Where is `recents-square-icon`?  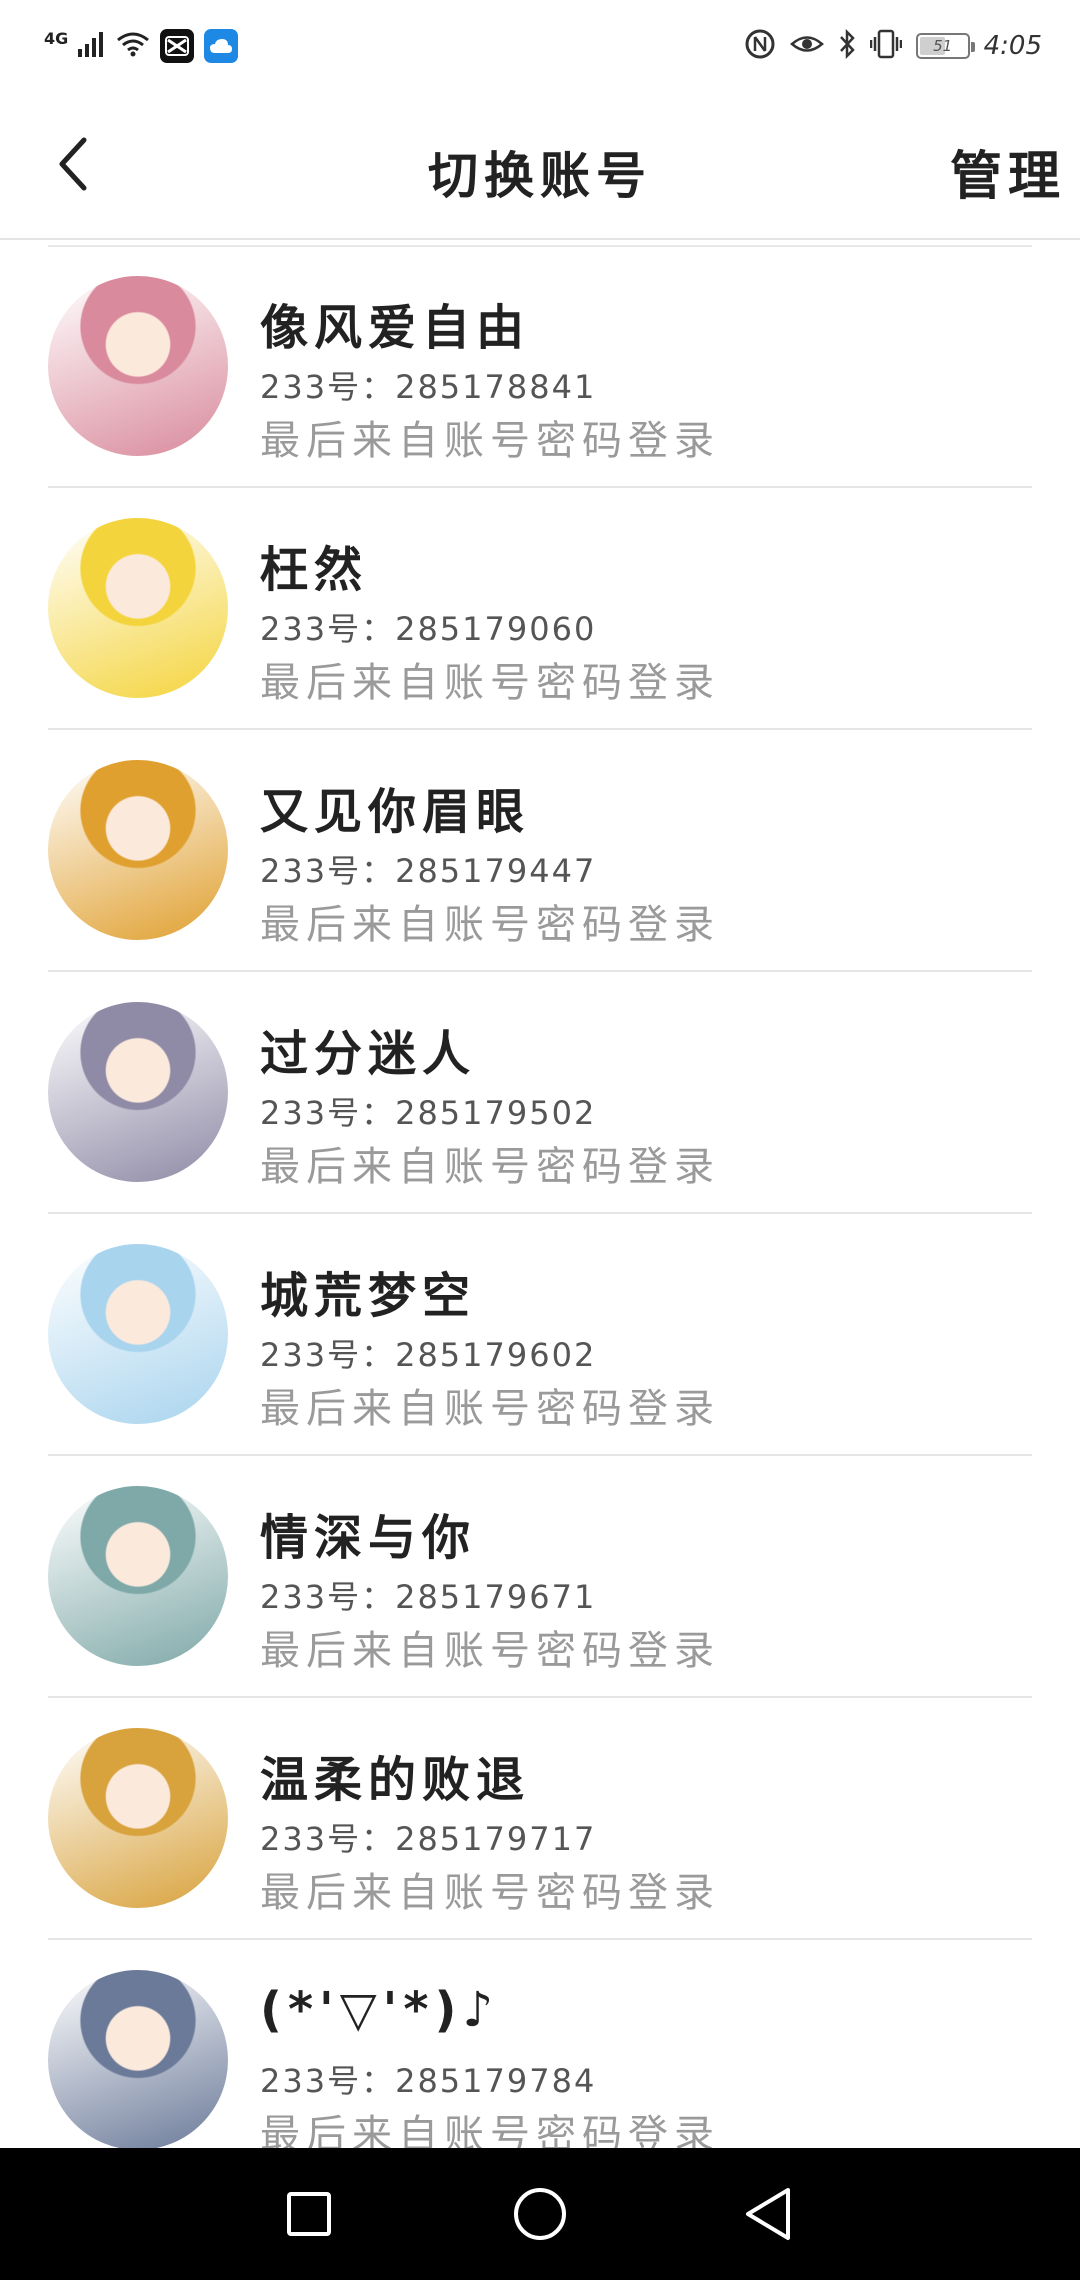 recents-square-icon is located at coordinates (309, 2214).